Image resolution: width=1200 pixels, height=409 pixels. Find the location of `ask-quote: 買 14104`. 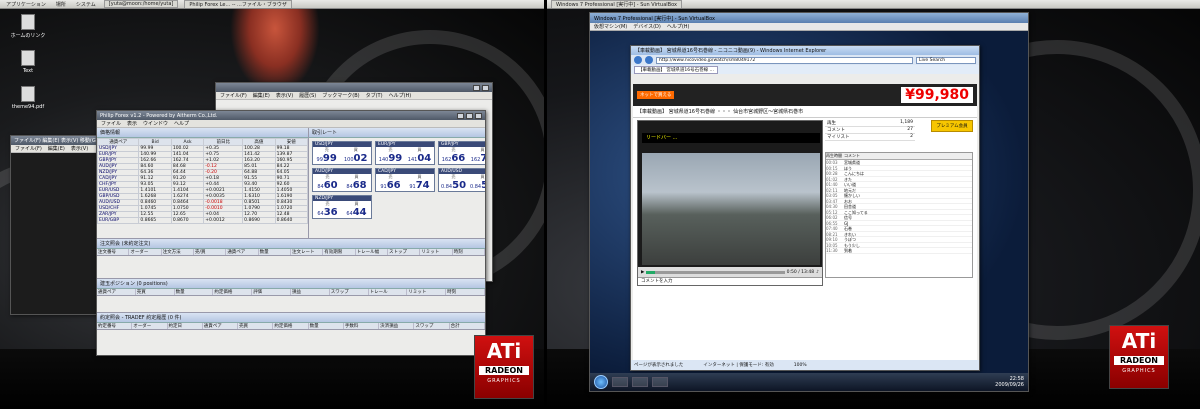

ask-quote: 買 14104 is located at coordinates (419, 155).